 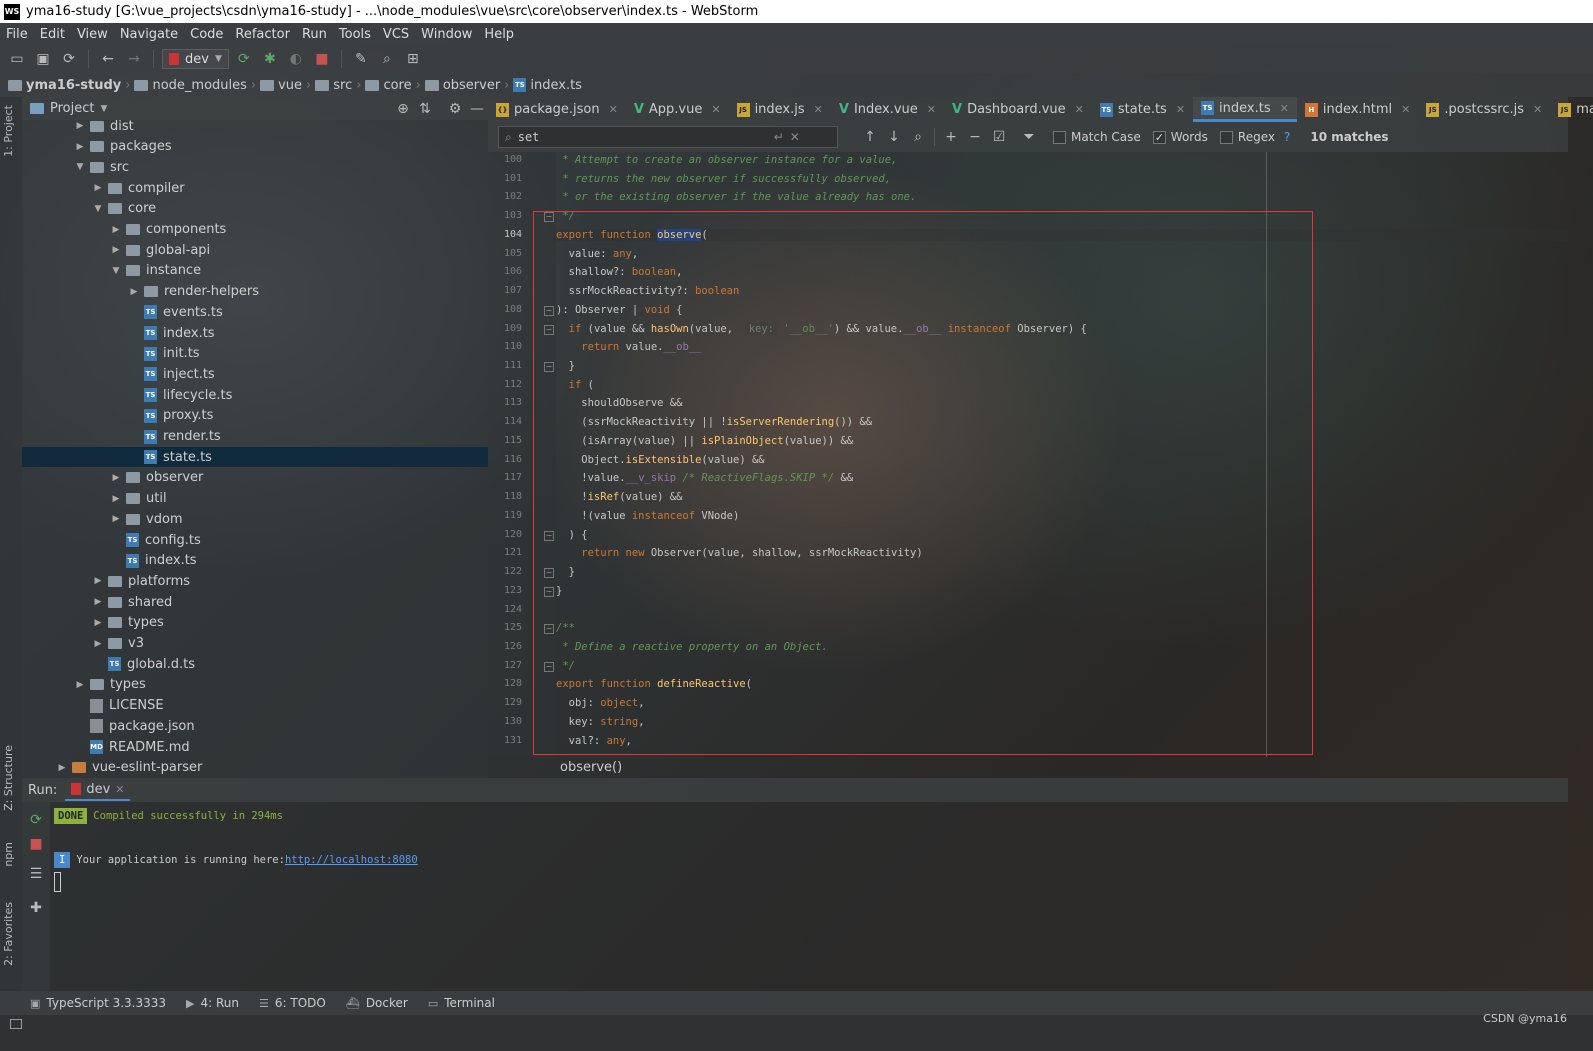 I want to click on menu-item-window: Window, so click(x=446, y=34).